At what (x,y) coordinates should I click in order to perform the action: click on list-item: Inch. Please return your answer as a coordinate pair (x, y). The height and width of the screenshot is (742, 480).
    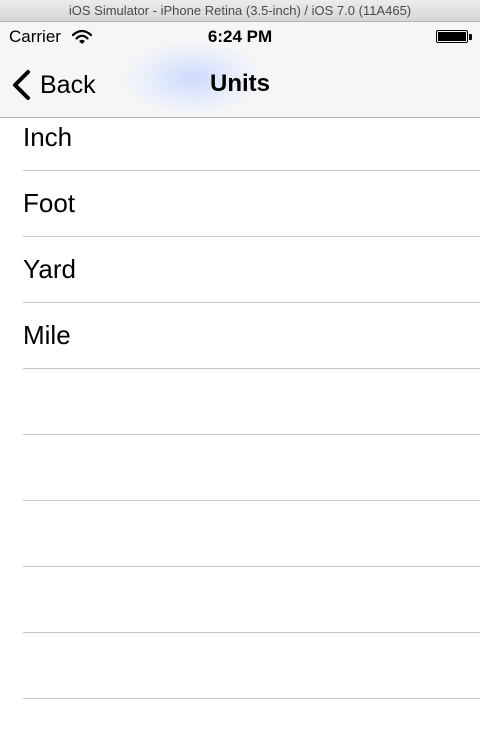
    Looking at the image, I should click on (240, 145).